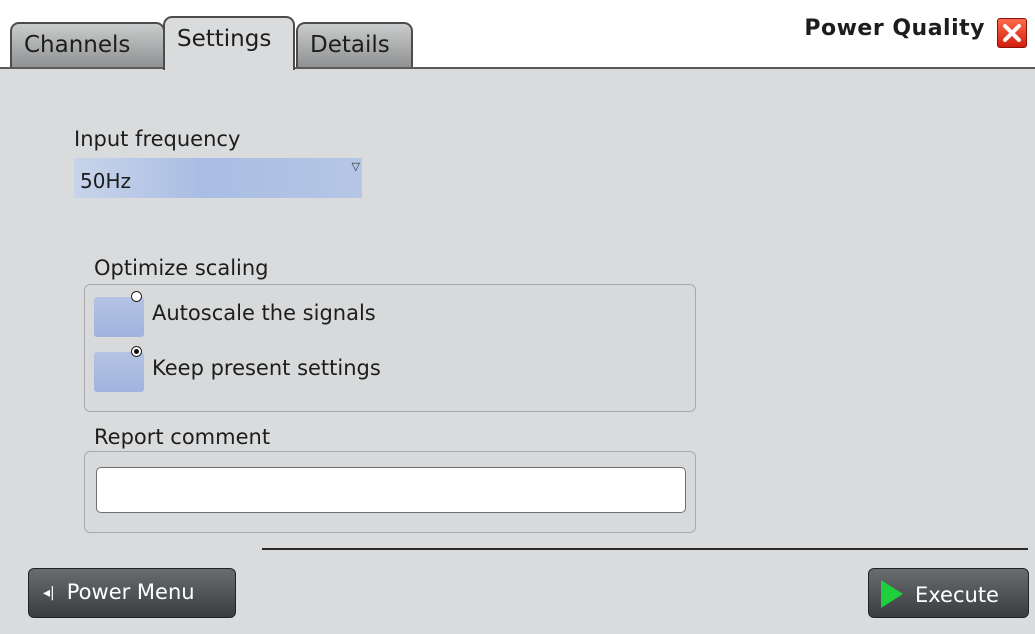  Describe the element at coordinates (391, 490) in the screenshot. I see `report-comment-input` at that location.